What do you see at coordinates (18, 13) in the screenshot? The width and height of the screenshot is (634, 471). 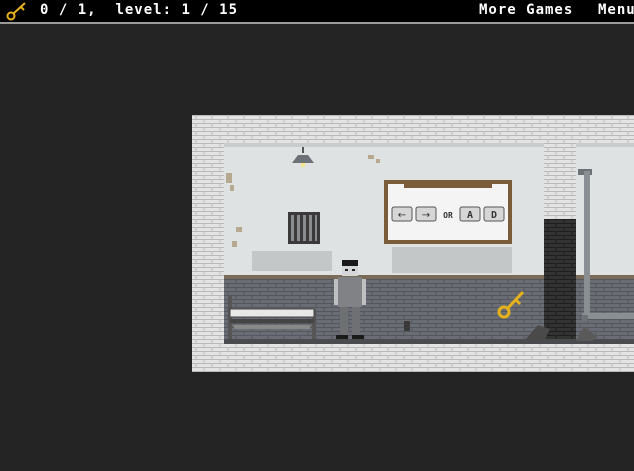 I see `key-icon` at bounding box center [18, 13].